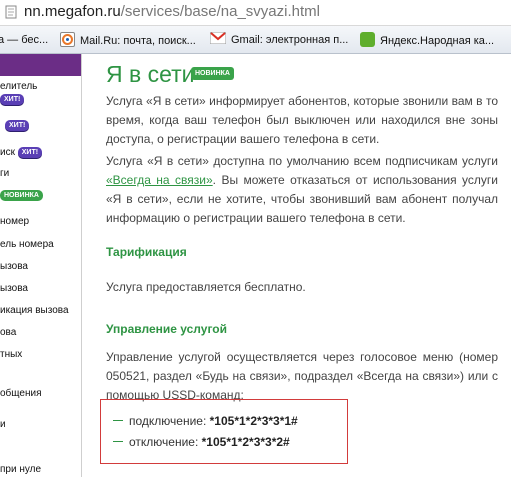 The width and height of the screenshot is (511, 477). What do you see at coordinates (11, 12) in the screenshot?
I see `page-icon` at bounding box center [11, 12].